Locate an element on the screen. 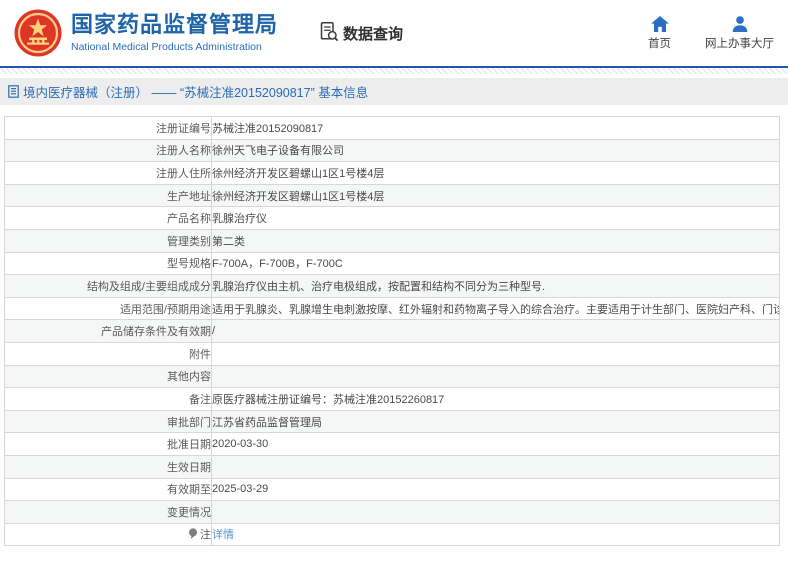 This screenshot has height=561, width=788. row-label: 注册人住所 is located at coordinates (108, 173).